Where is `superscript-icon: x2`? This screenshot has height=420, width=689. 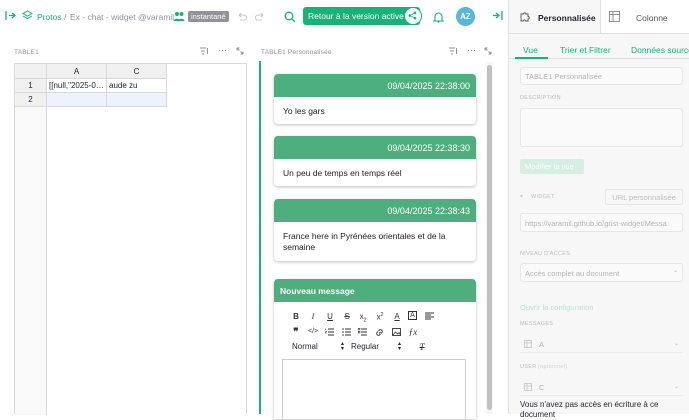 superscript-icon: x2 is located at coordinates (380, 317).